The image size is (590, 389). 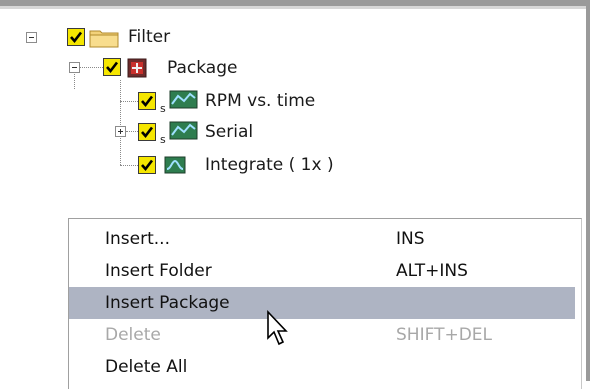 What do you see at coordinates (146, 367) in the screenshot?
I see `menu-item-label: Delete All` at bounding box center [146, 367].